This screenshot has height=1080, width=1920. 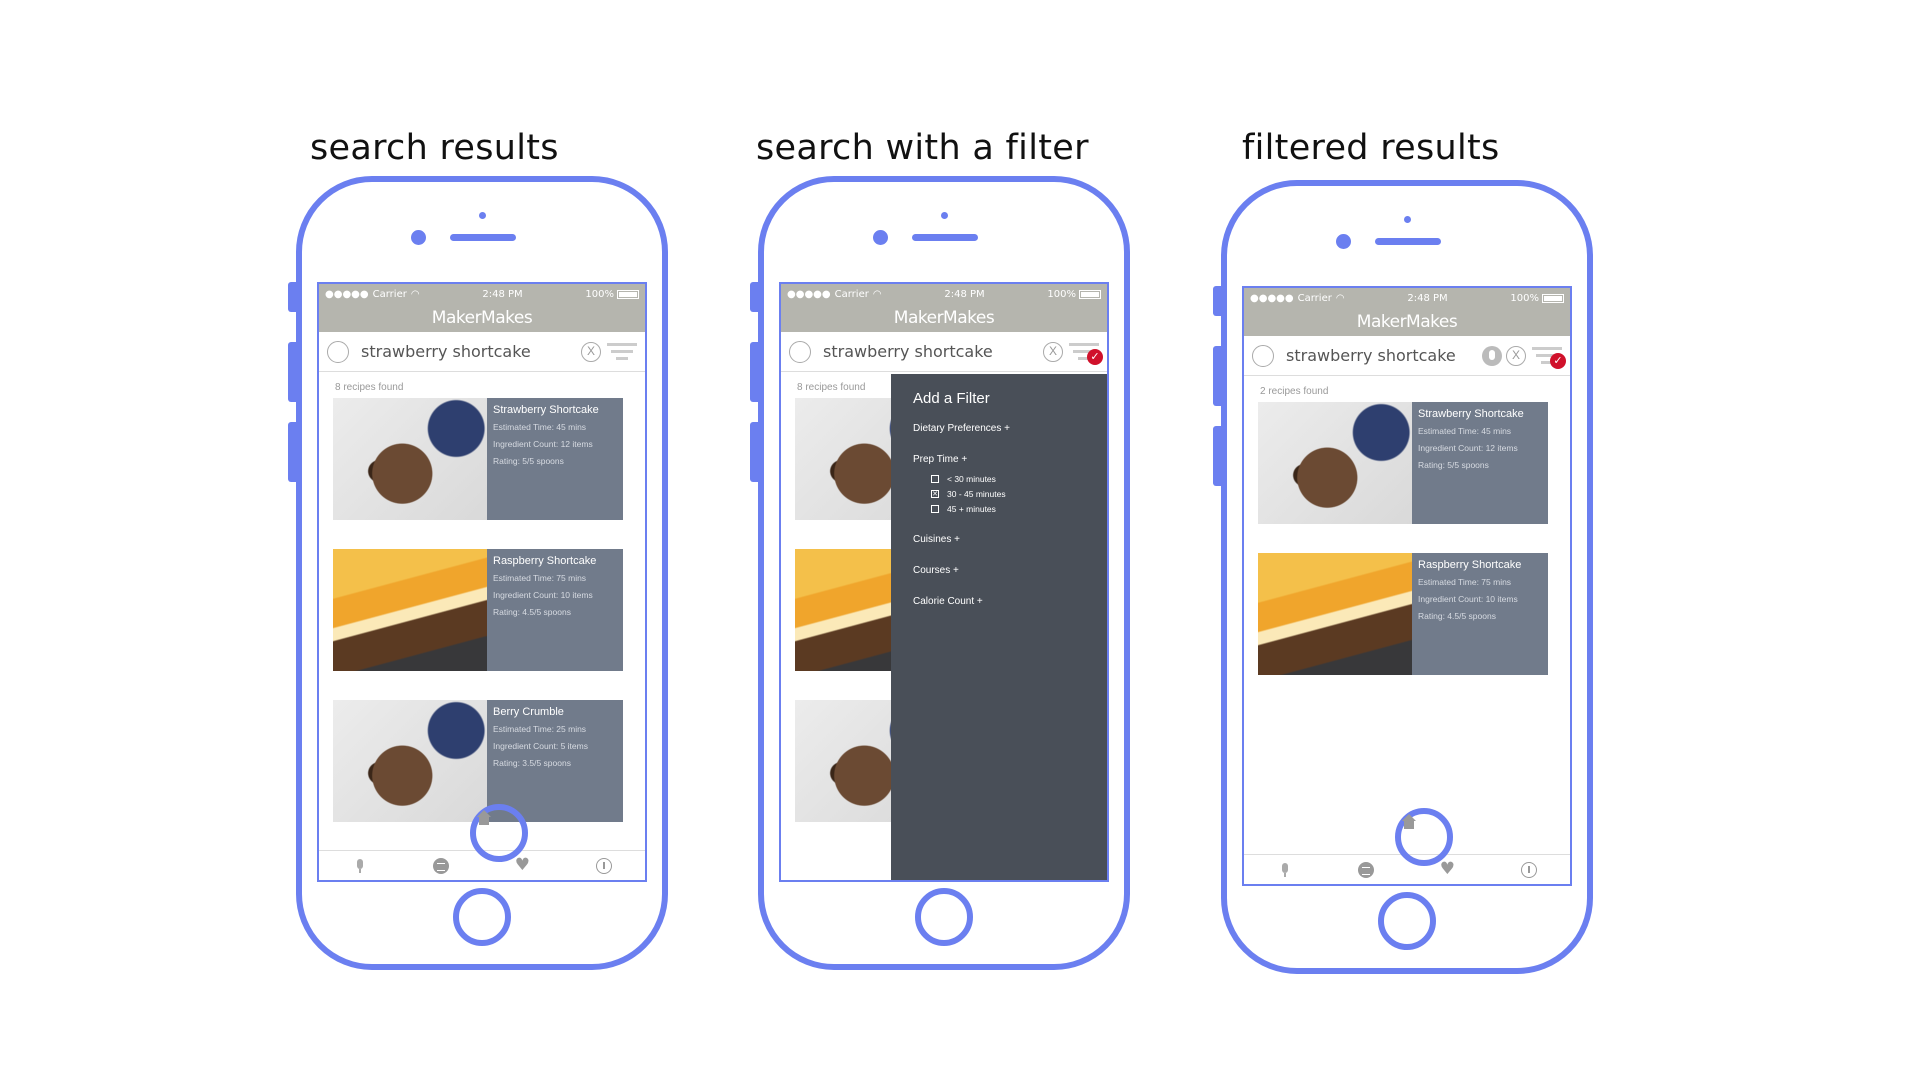 What do you see at coordinates (1294, 391) in the screenshot?
I see `results-count: 2 recipes found` at bounding box center [1294, 391].